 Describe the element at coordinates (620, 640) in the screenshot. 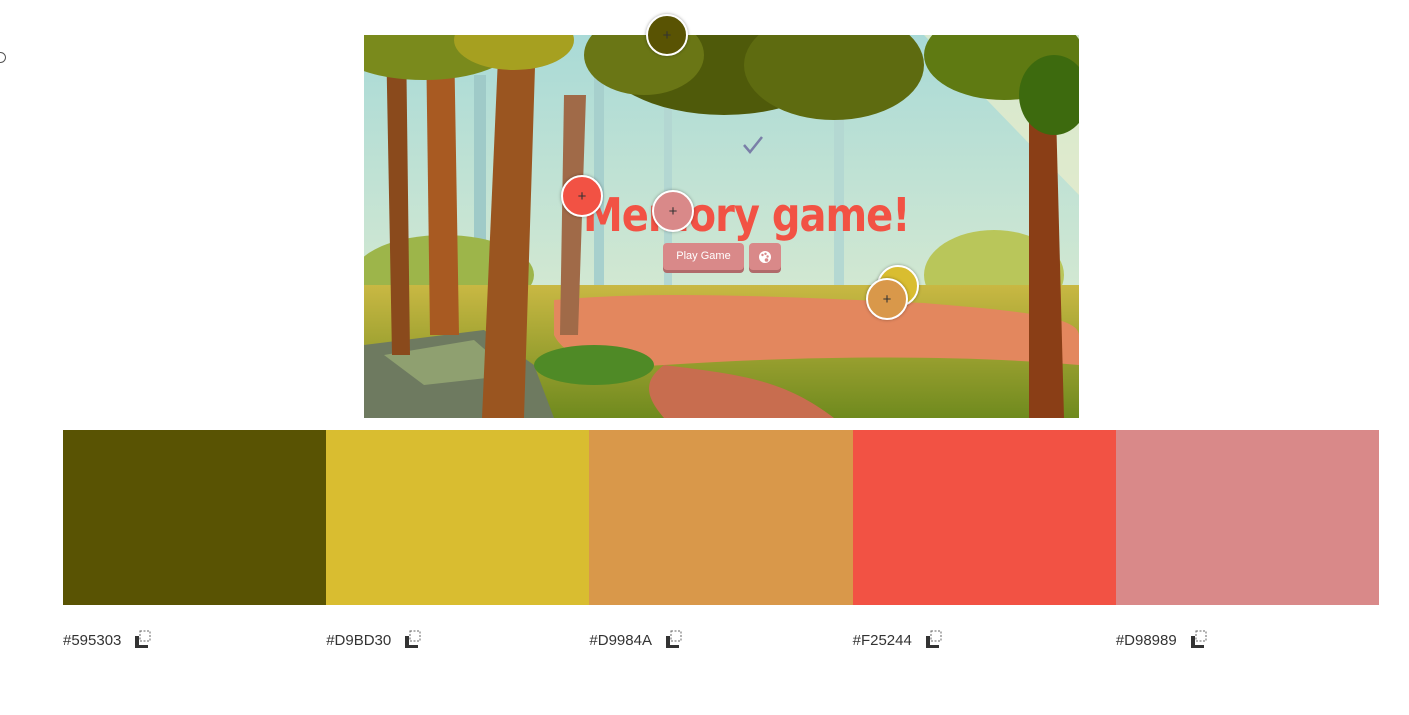

I see `hex-value: #D9984A` at that location.